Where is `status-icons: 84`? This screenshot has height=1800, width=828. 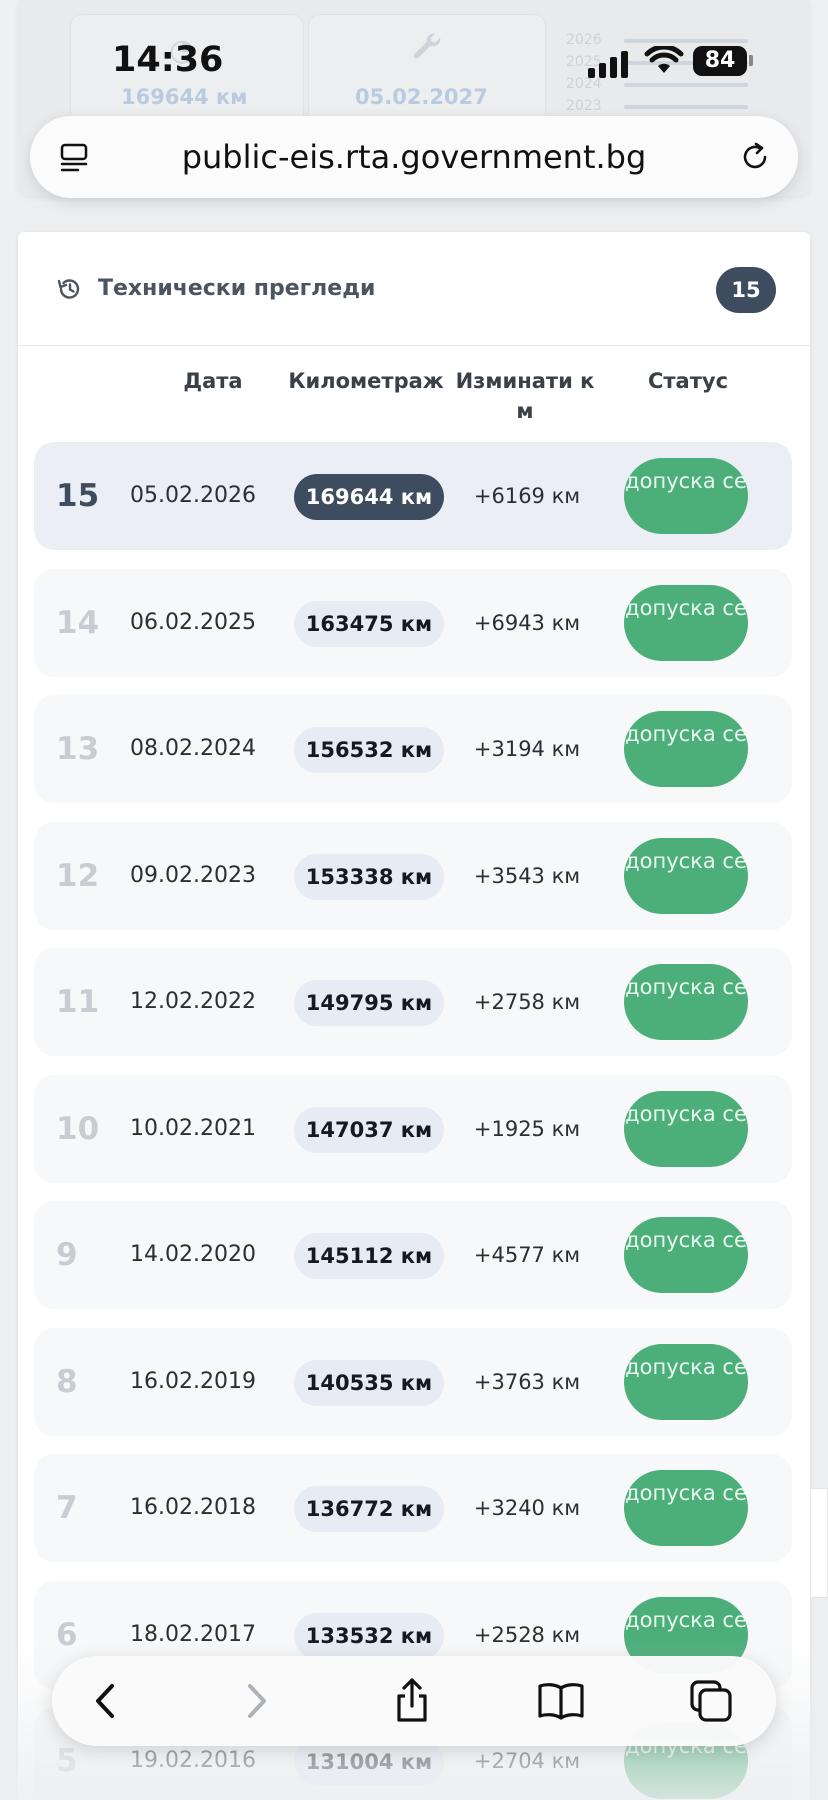 status-icons: 84 is located at coordinates (673, 60).